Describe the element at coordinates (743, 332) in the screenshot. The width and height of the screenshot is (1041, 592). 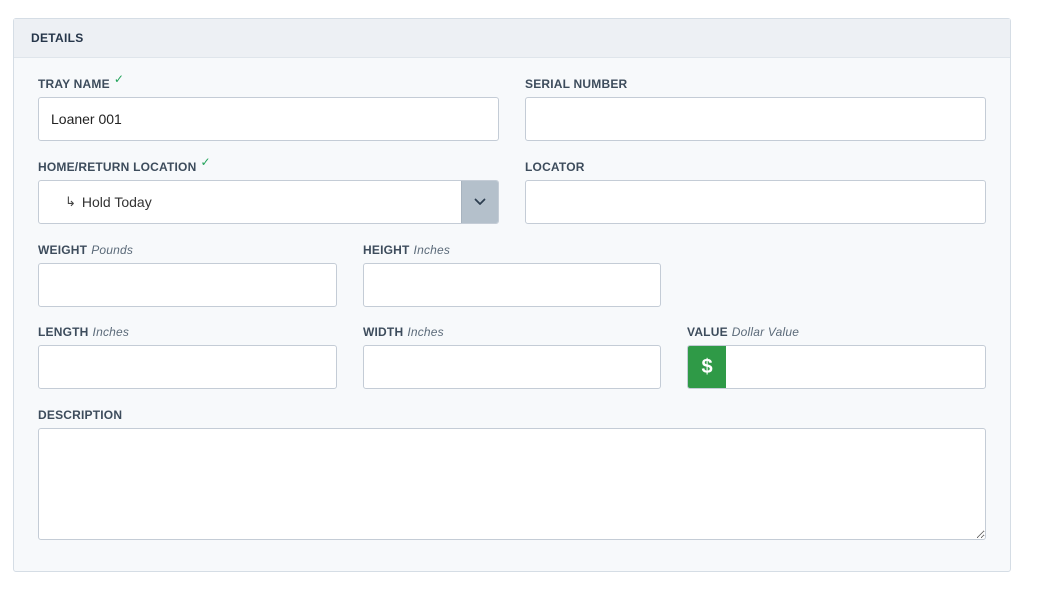
I see `value-label: VALUE Dollar Value` at that location.